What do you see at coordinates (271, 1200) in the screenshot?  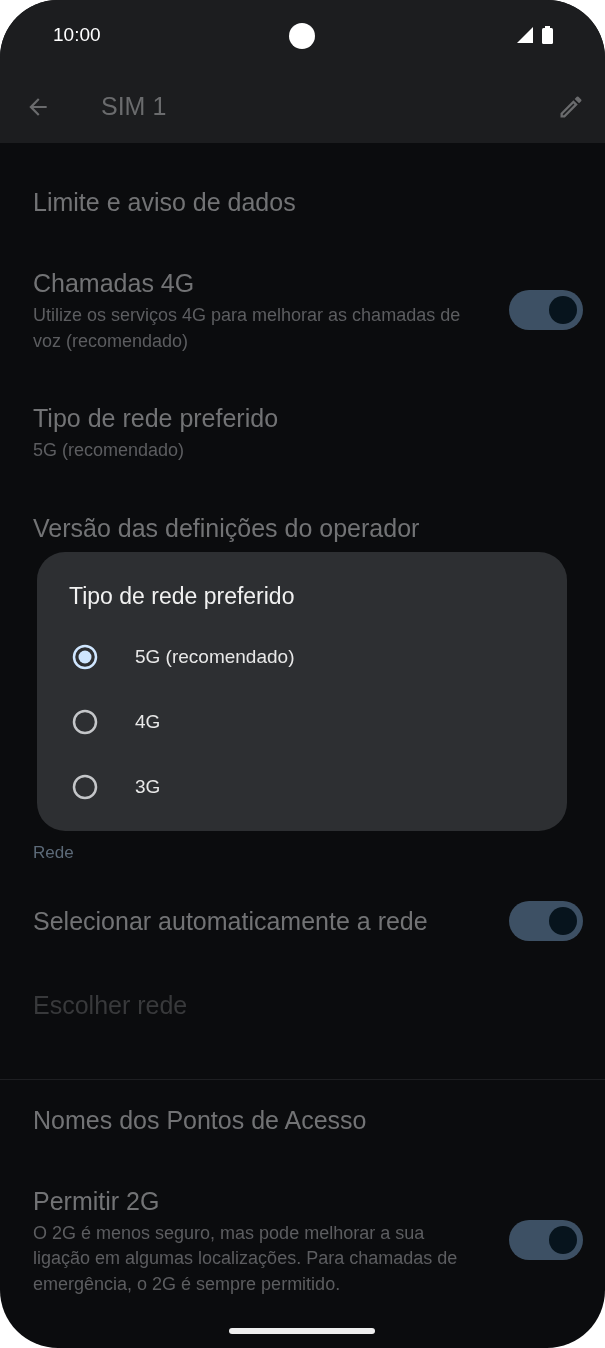 I see `setting-title: Permitir 2G` at bounding box center [271, 1200].